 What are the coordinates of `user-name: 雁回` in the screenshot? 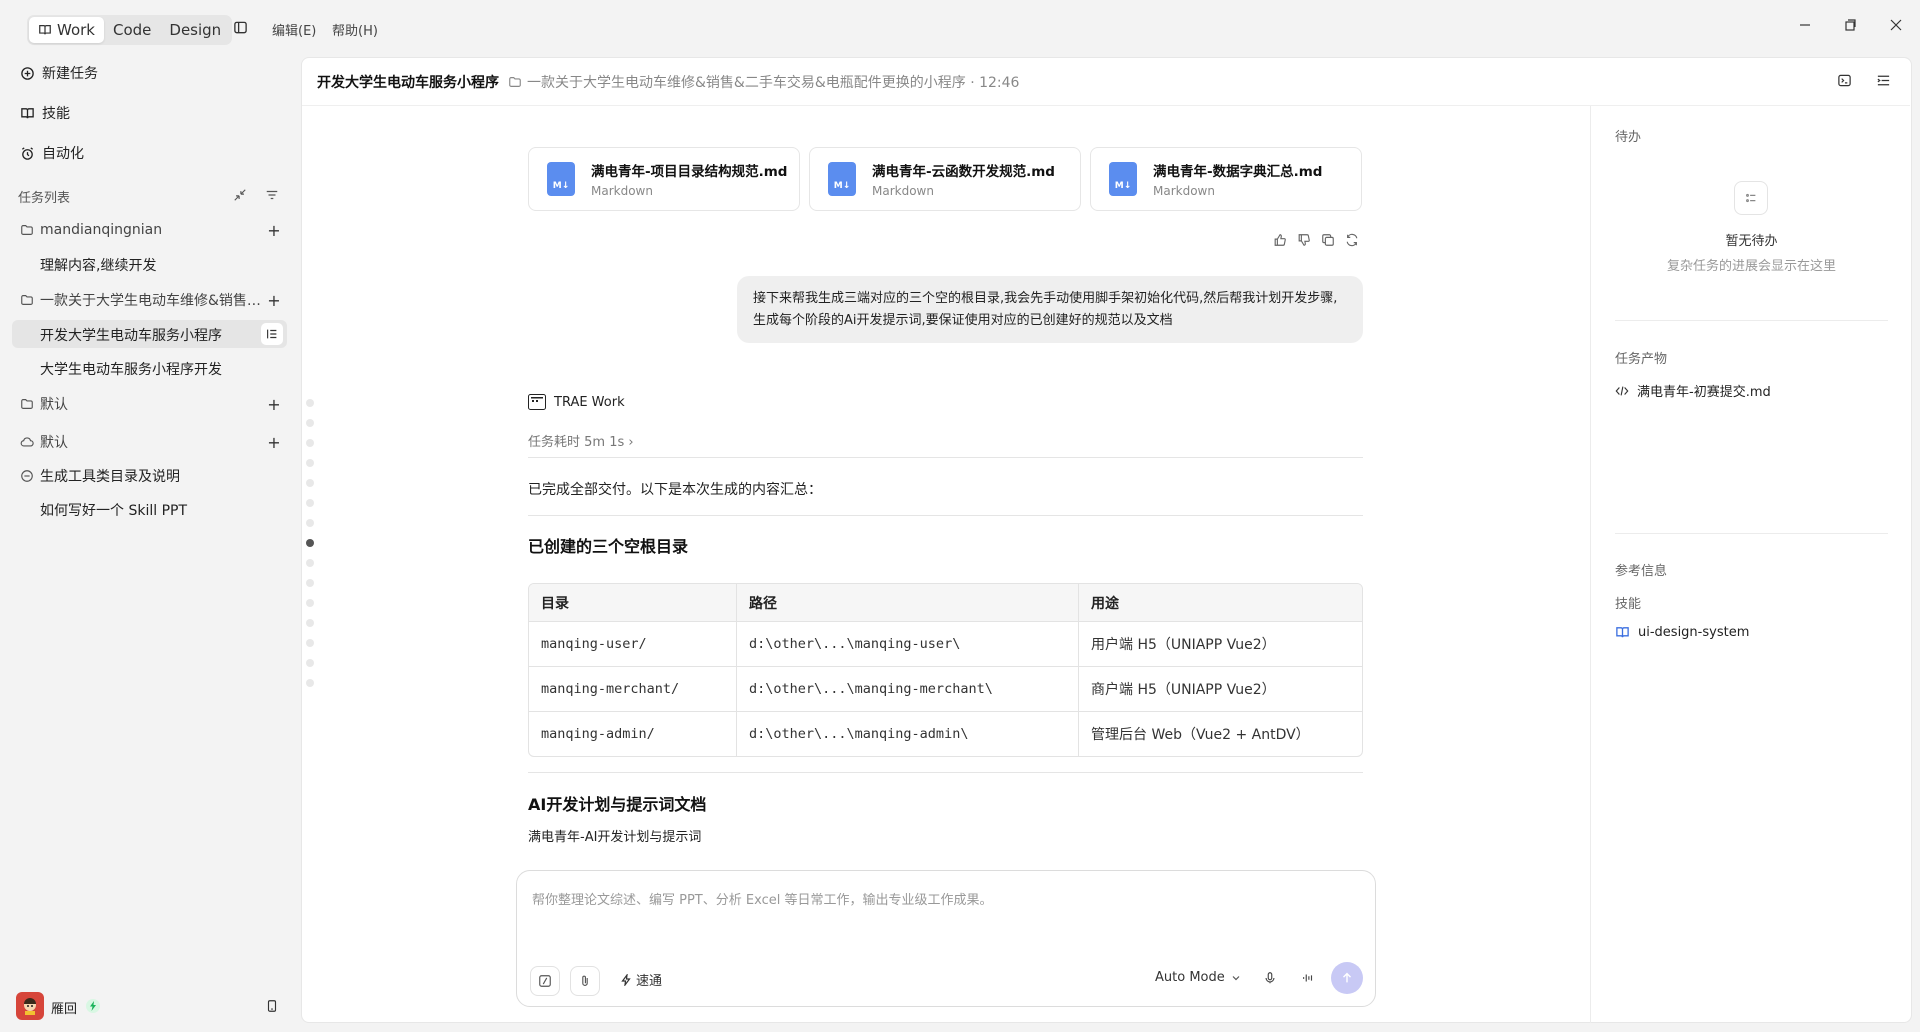 It's located at (64, 1009).